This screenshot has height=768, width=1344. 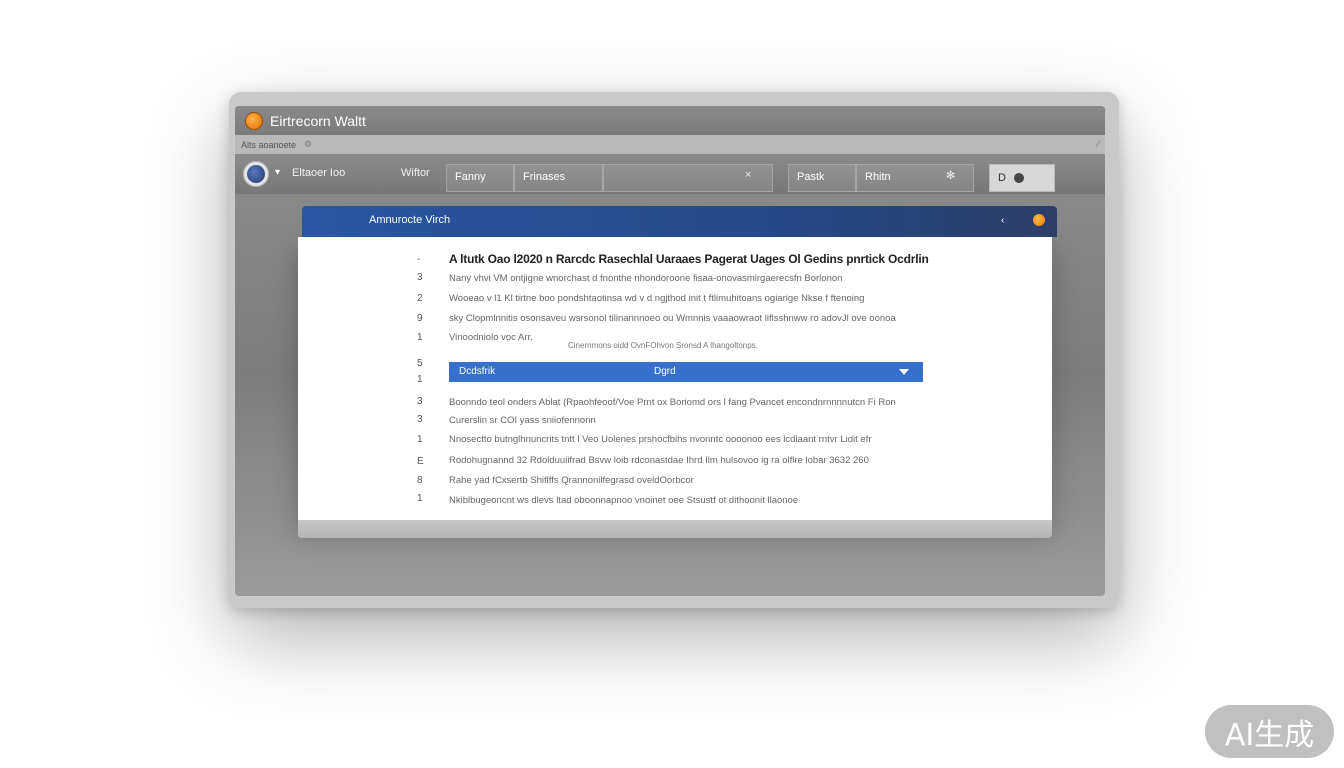 What do you see at coordinates (950, 175) in the screenshot?
I see `asterisk-icon: ✻` at bounding box center [950, 175].